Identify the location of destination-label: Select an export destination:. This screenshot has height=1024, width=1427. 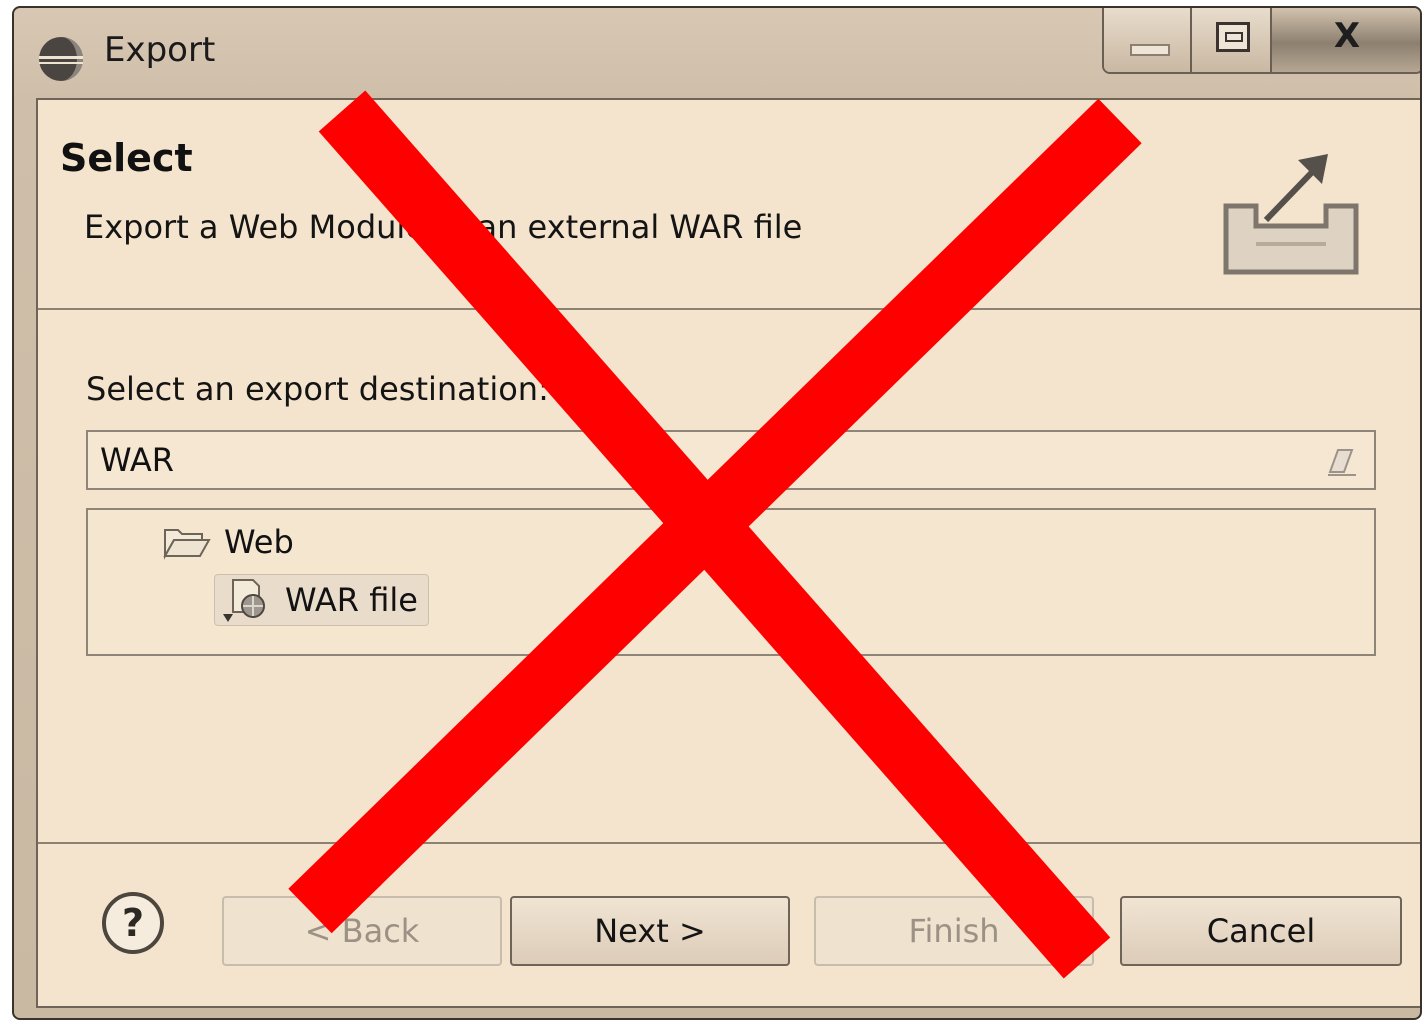
(317, 389).